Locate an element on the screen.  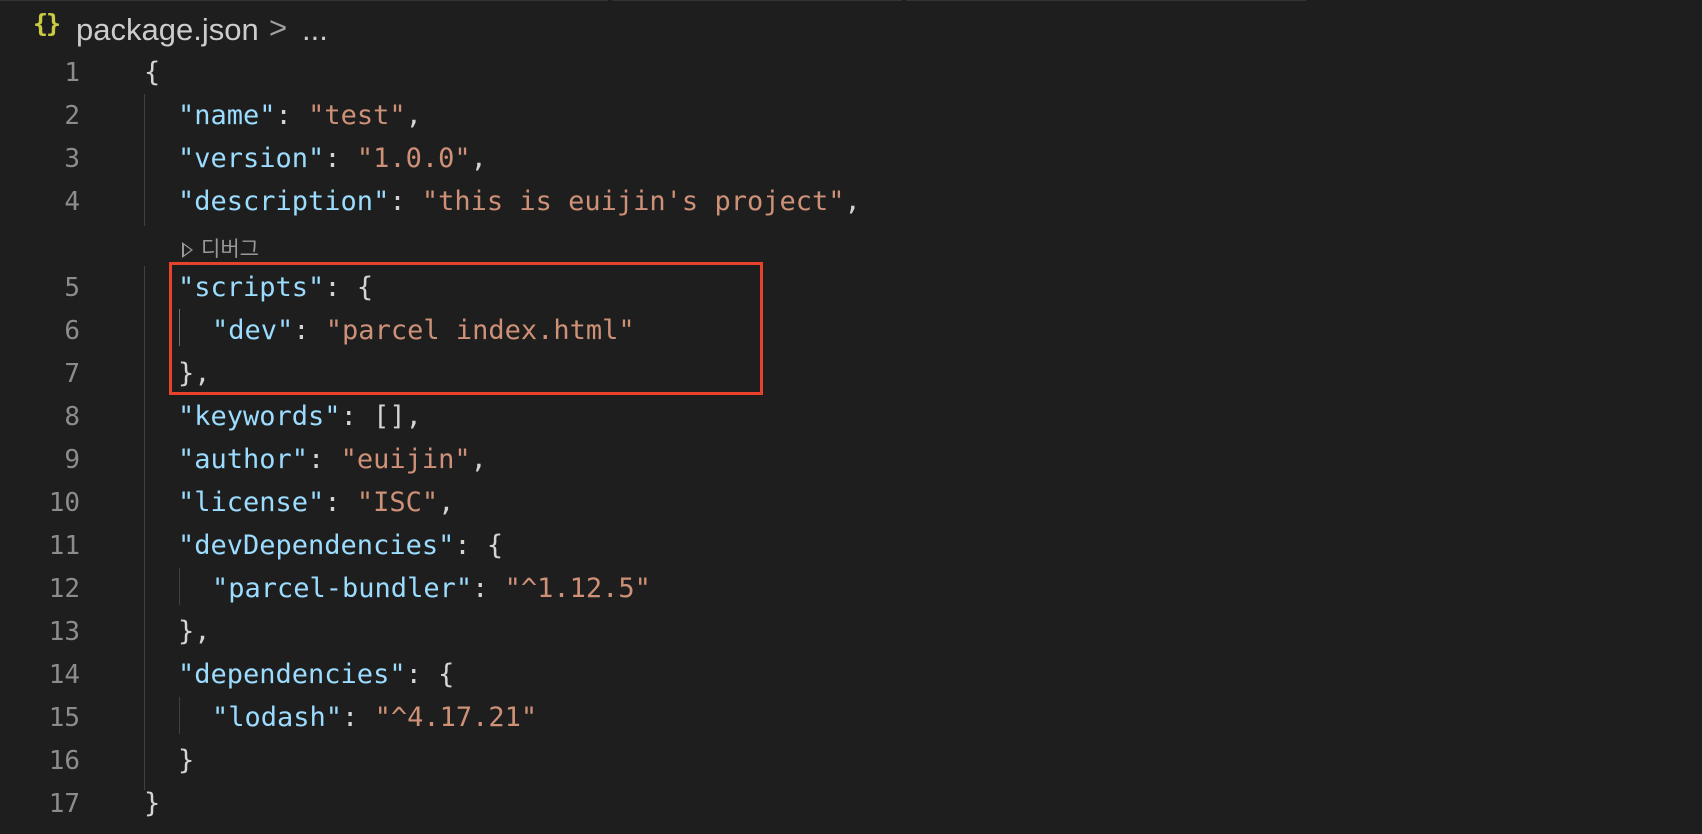
code-text: "author": "euijin", is located at coordinates (332, 460).